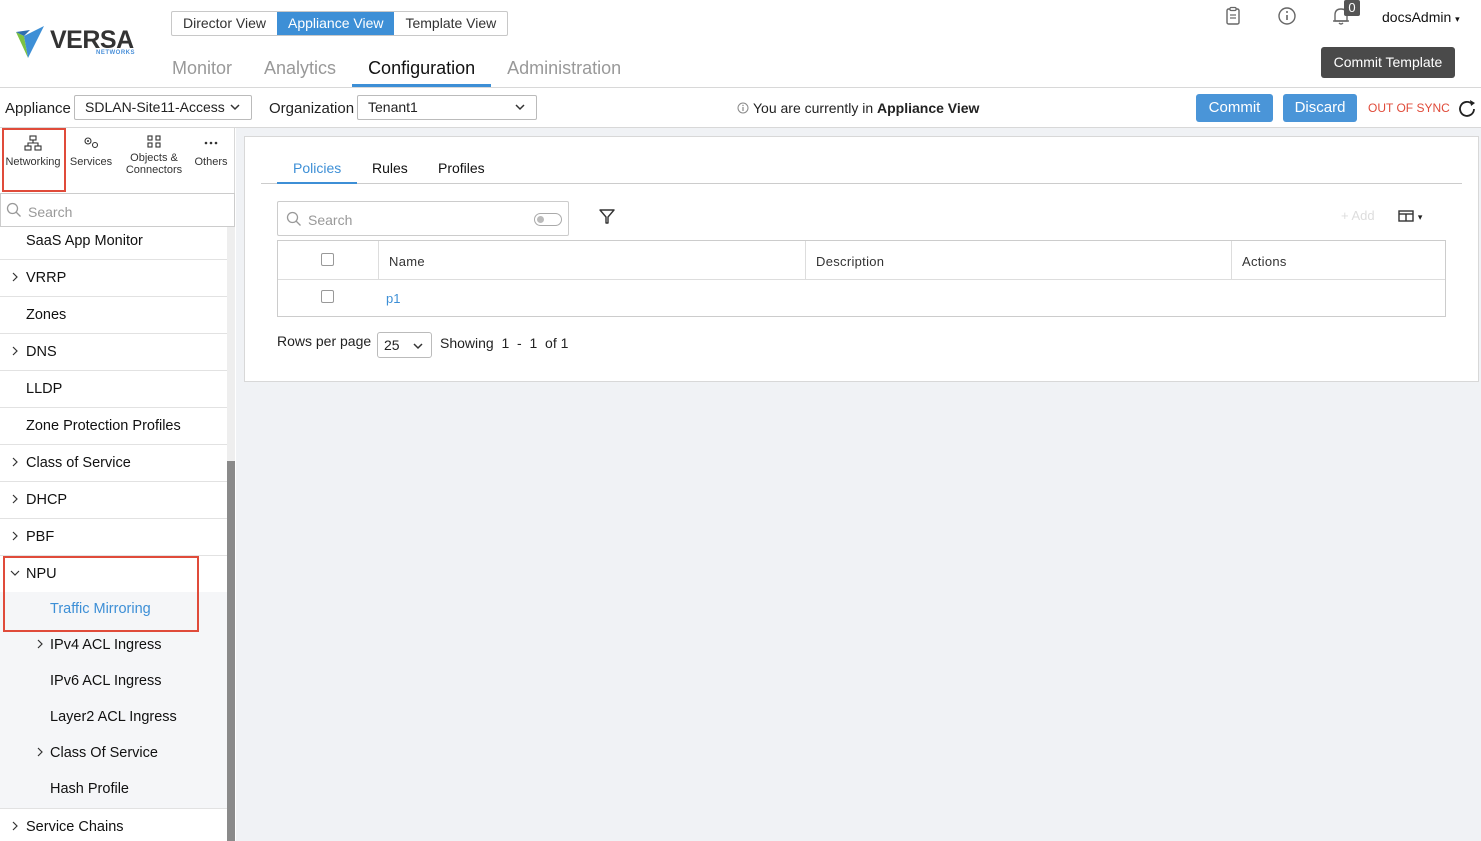  I want to click on policy-name-link: p1, so click(393, 298).